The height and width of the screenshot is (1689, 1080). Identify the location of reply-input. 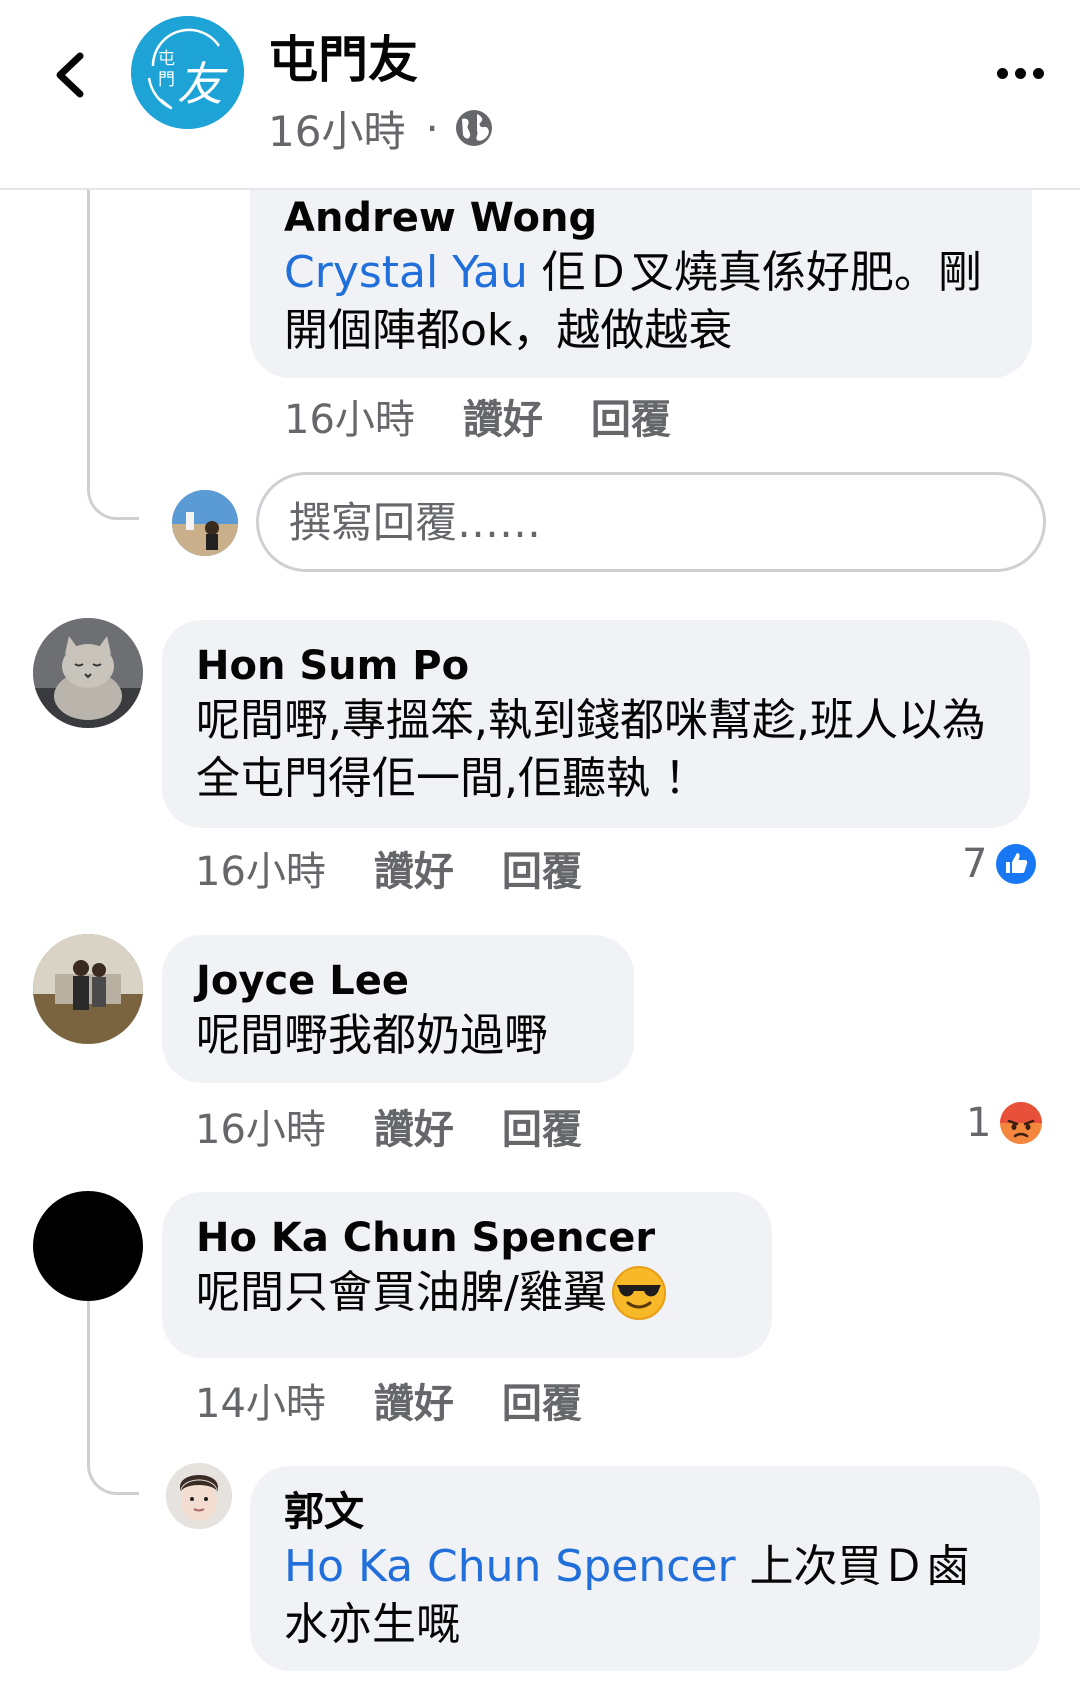
(651, 522).